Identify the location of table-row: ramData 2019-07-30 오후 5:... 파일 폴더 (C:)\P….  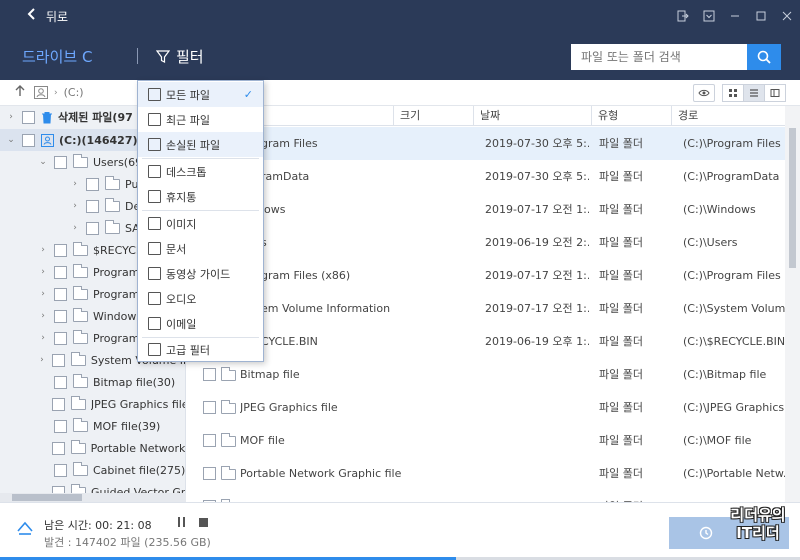
(489, 176).